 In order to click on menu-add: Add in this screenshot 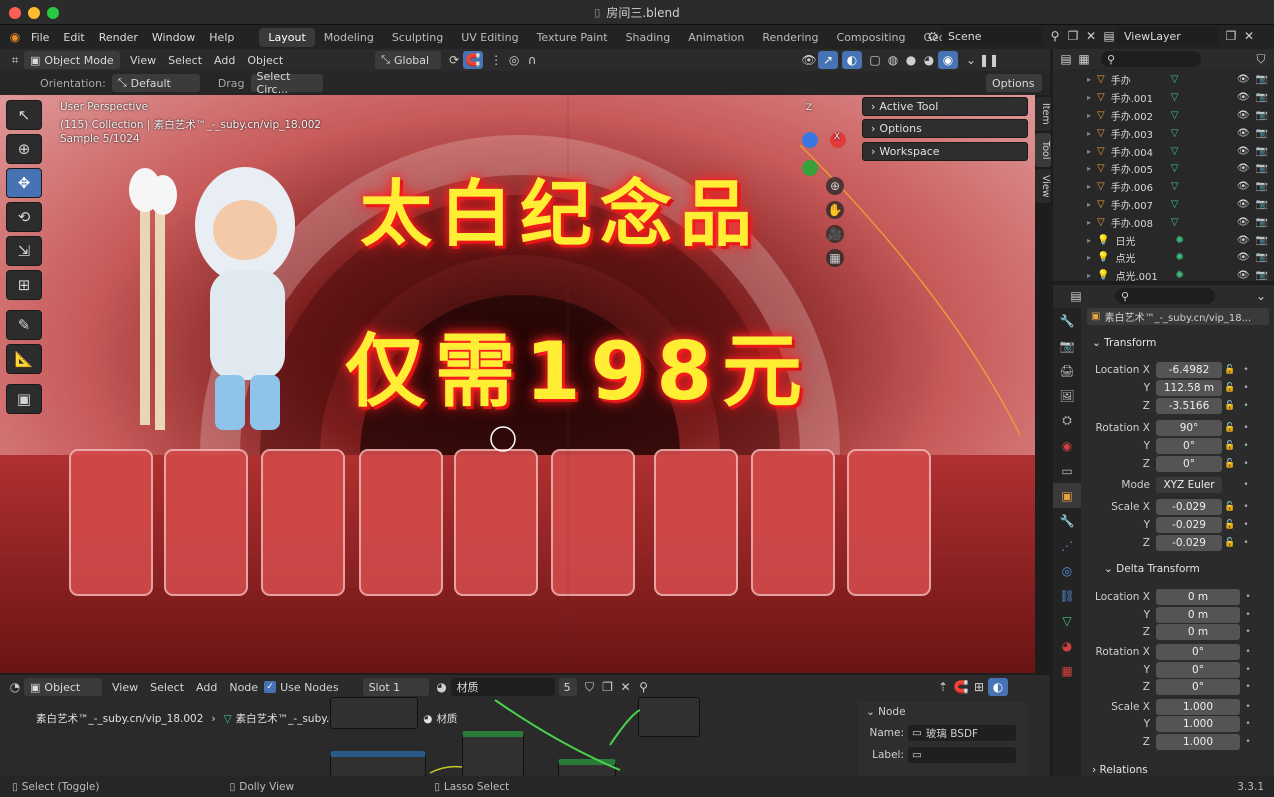, I will do `click(224, 60)`.